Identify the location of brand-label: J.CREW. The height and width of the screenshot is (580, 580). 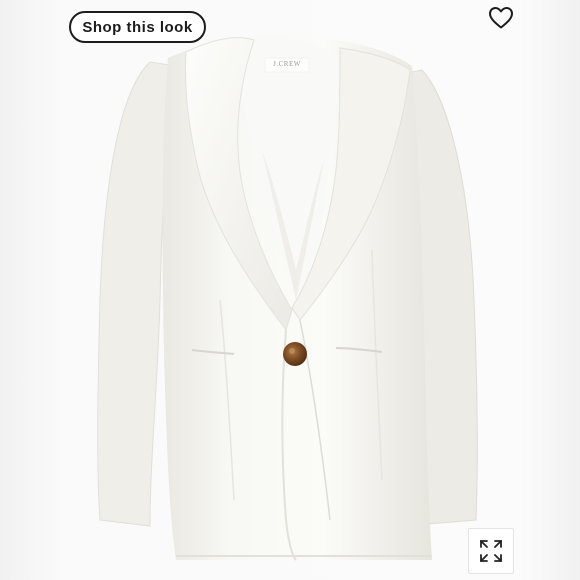
(287, 64).